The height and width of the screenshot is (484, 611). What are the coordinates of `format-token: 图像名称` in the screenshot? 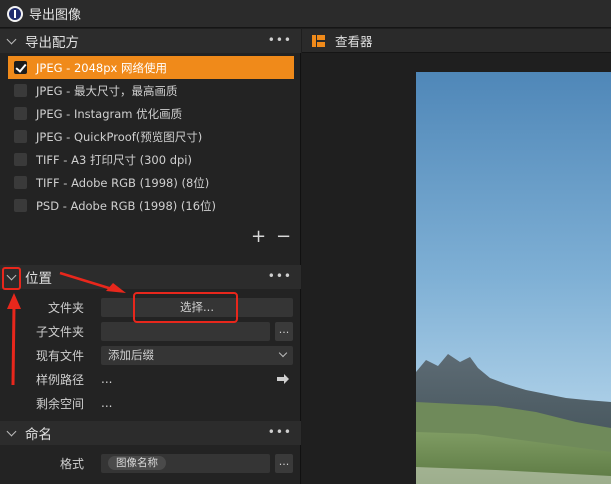 It's located at (137, 463).